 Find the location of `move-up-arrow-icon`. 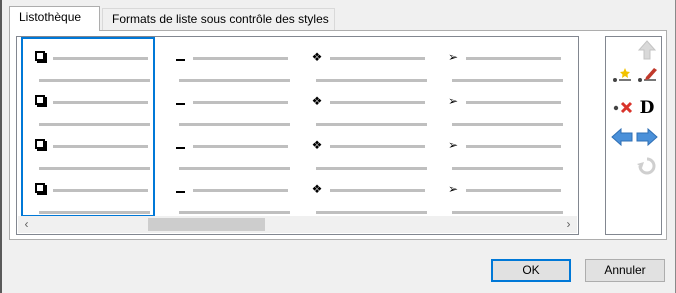

move-up-arrow-icon is located at coordinates (647, 51).